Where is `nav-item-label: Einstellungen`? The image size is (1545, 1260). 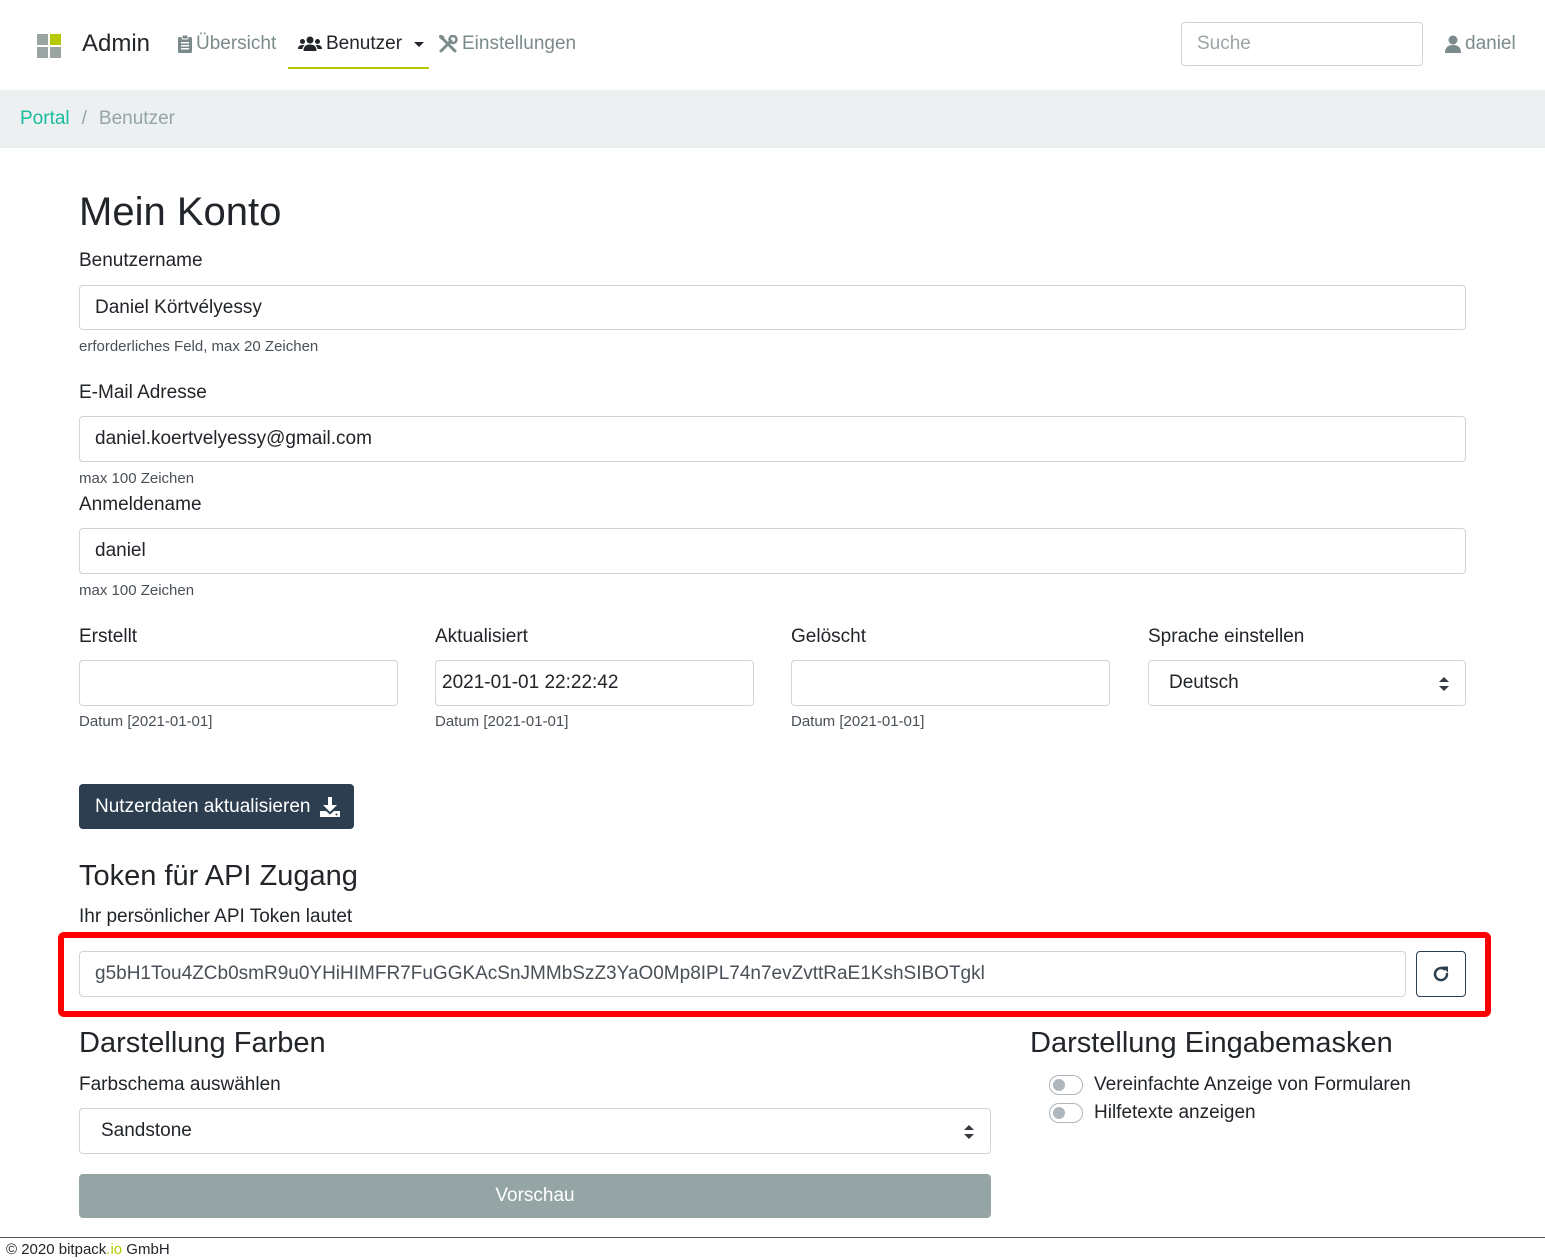
nav-item-label: Einstellungen is located at coordinates (519, 43).